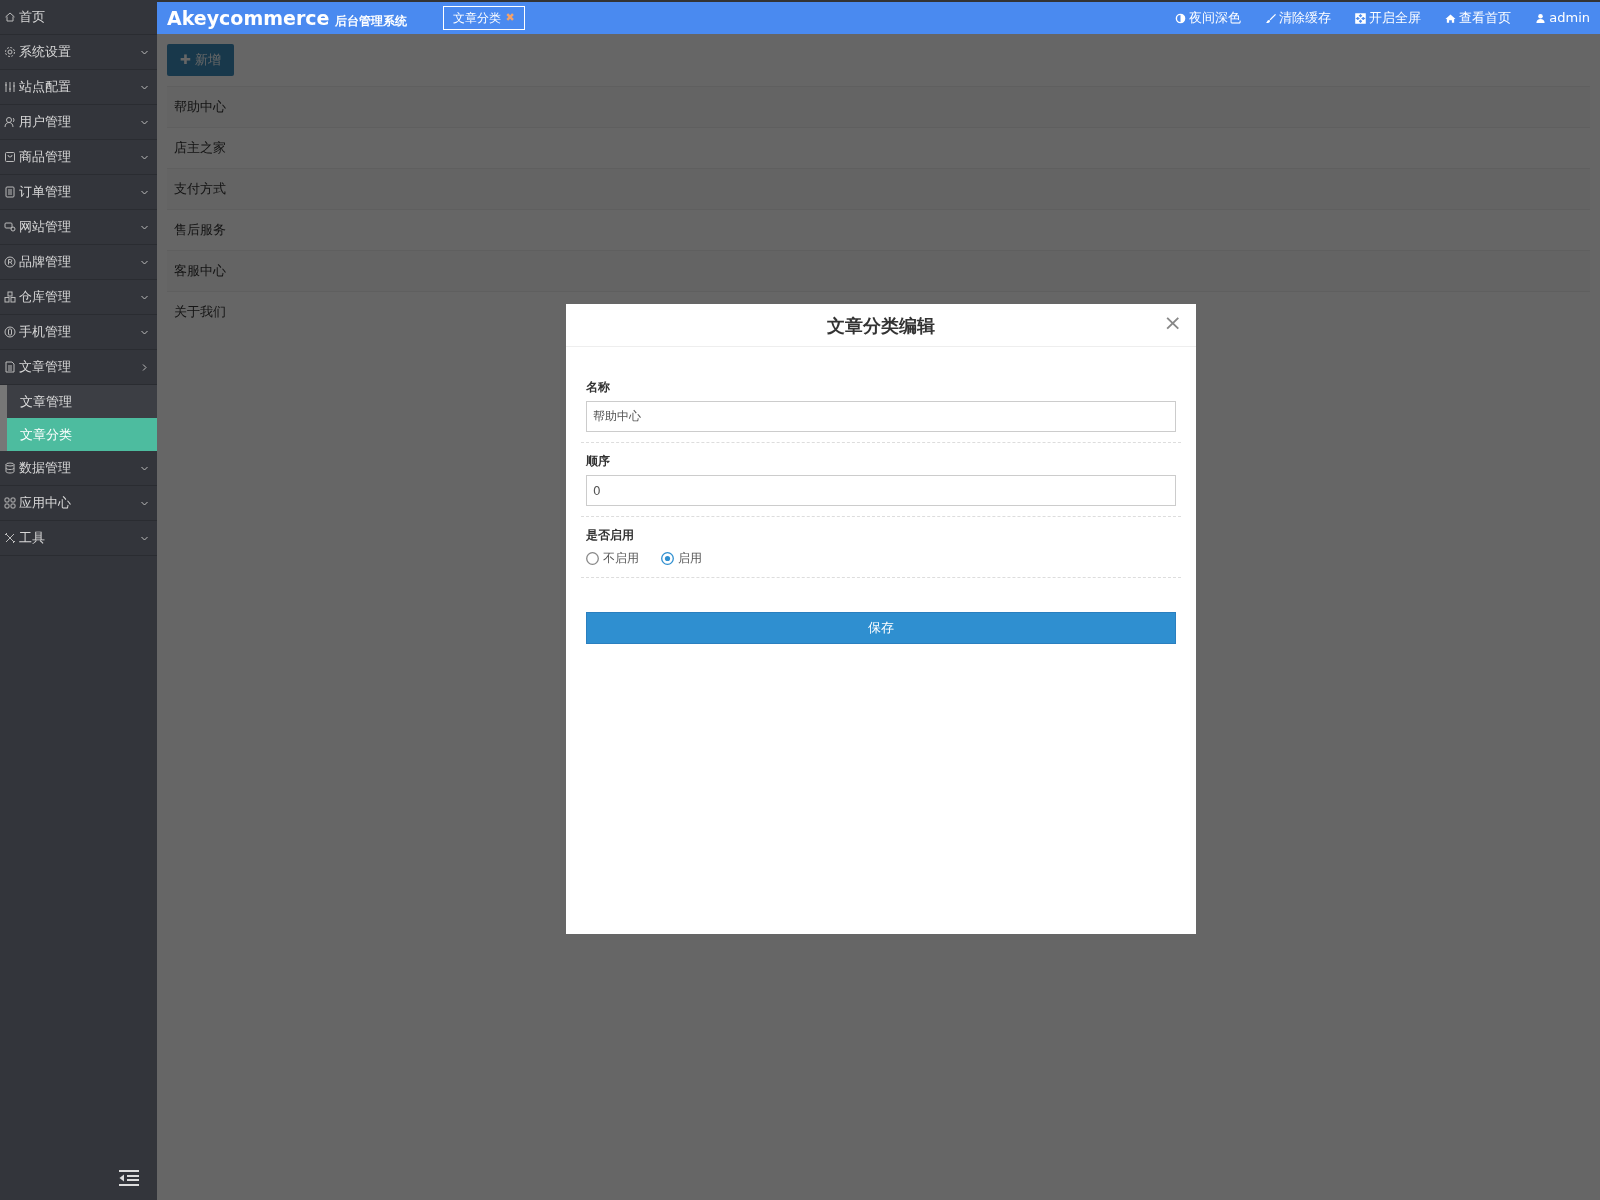 The height and width of the screenshot is (1200, 1600). I want to click on boxes-icon, so click(10, 297).